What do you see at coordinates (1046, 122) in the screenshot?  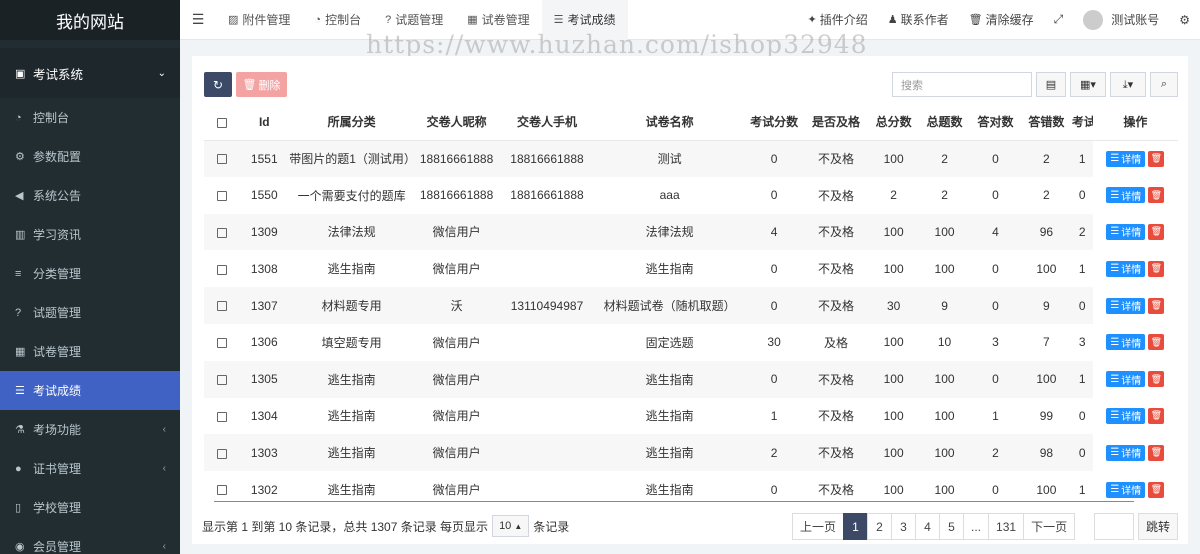 I see `col-wrong: 答错数` at bounding box center [1046, 122].